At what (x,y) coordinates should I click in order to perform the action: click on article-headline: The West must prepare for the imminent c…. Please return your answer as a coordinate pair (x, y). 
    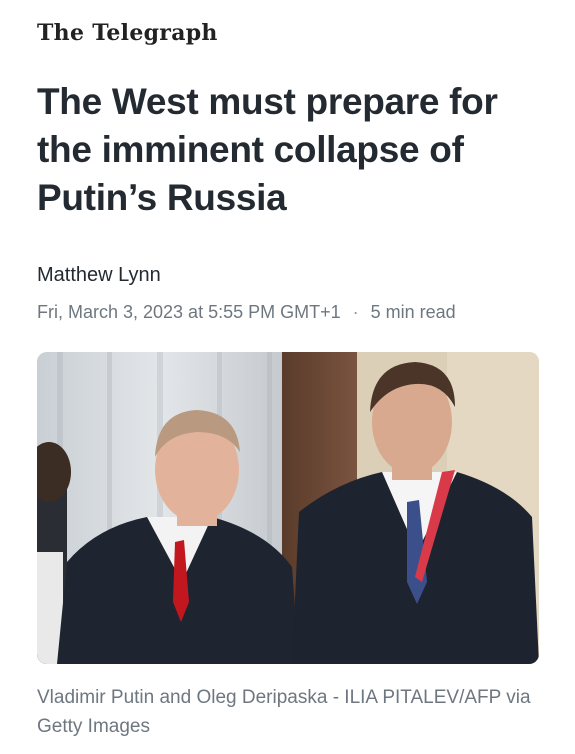
    Looking at the image, I should click on (267, 149).